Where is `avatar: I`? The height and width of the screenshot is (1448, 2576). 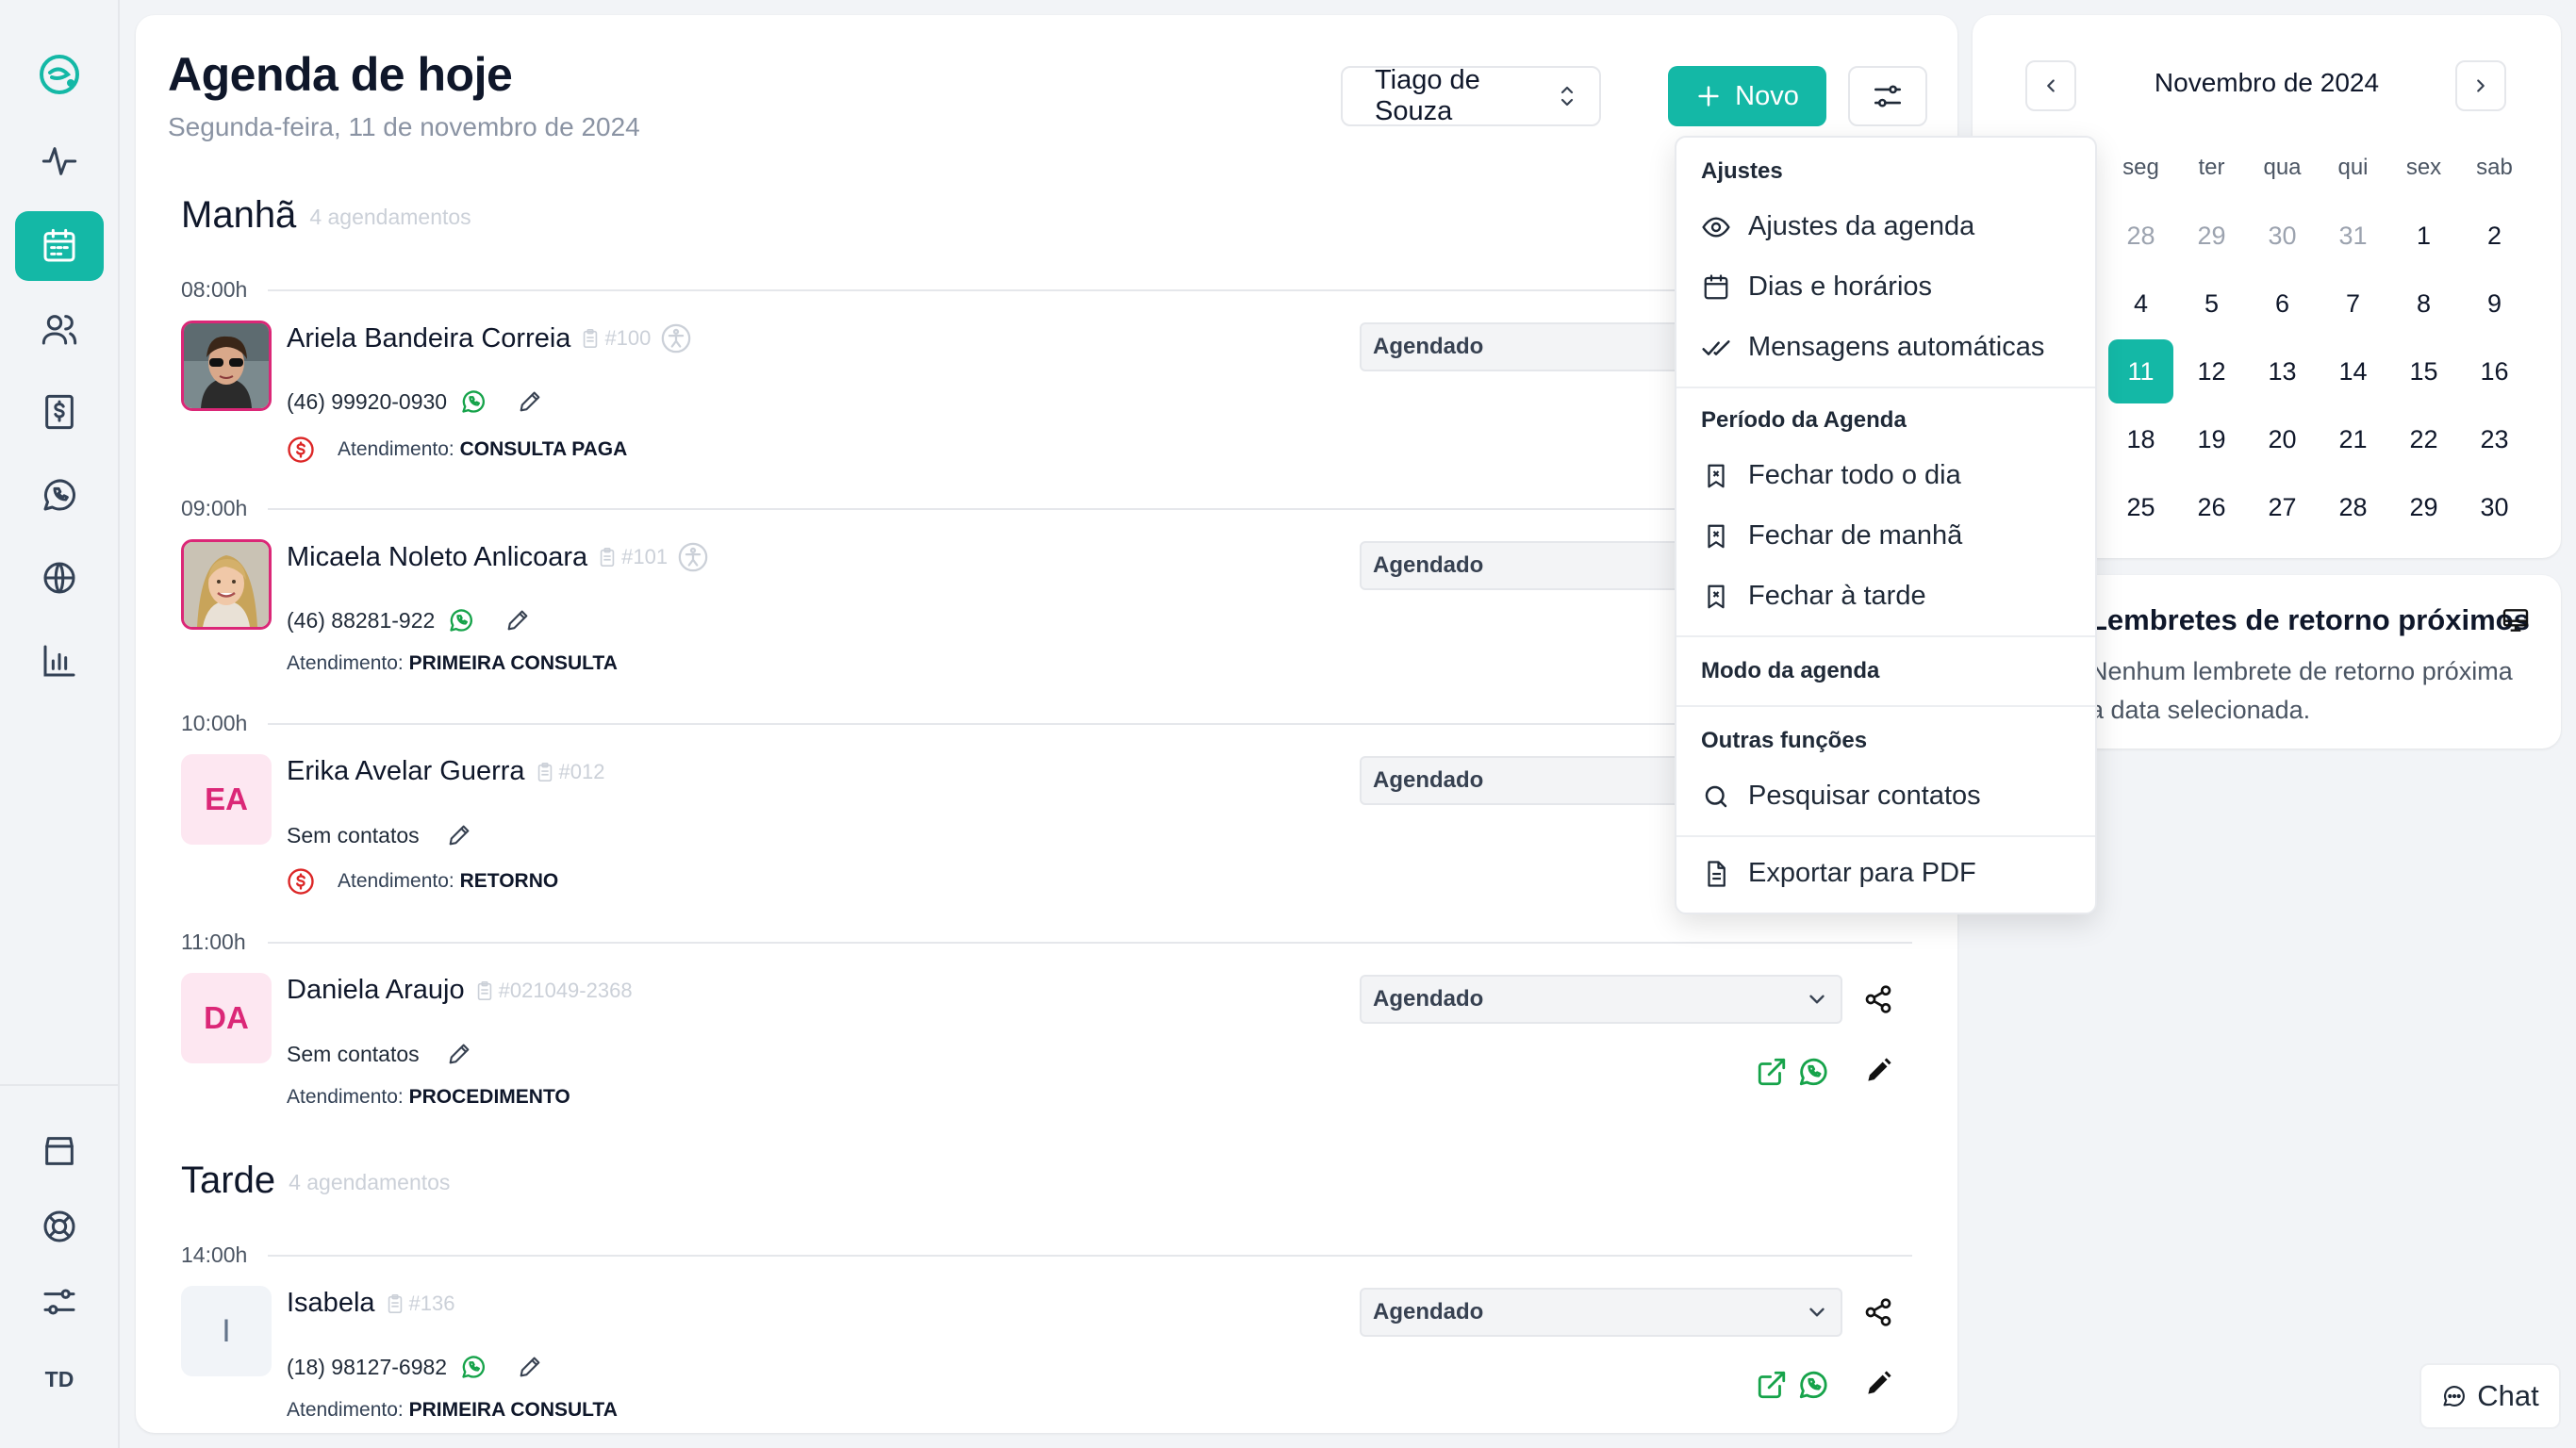 avatar: I is located at coordinates (226, 1331).